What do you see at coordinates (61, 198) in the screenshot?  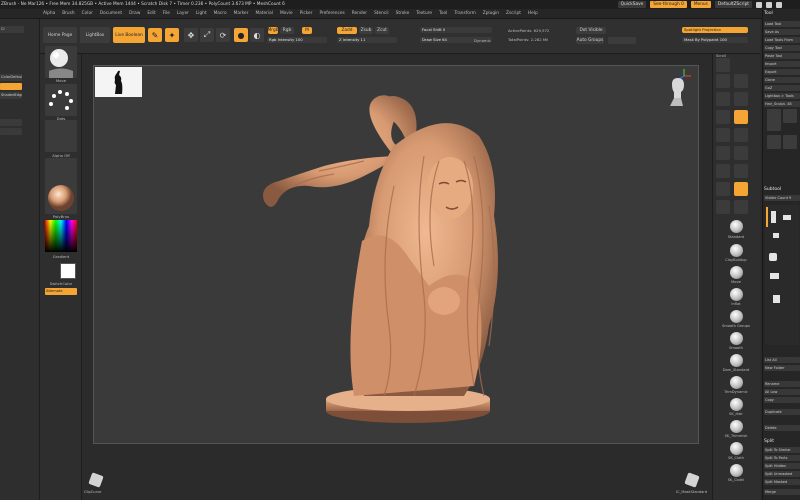 I see `material-thumbnail` at bounding box center [61, 198].